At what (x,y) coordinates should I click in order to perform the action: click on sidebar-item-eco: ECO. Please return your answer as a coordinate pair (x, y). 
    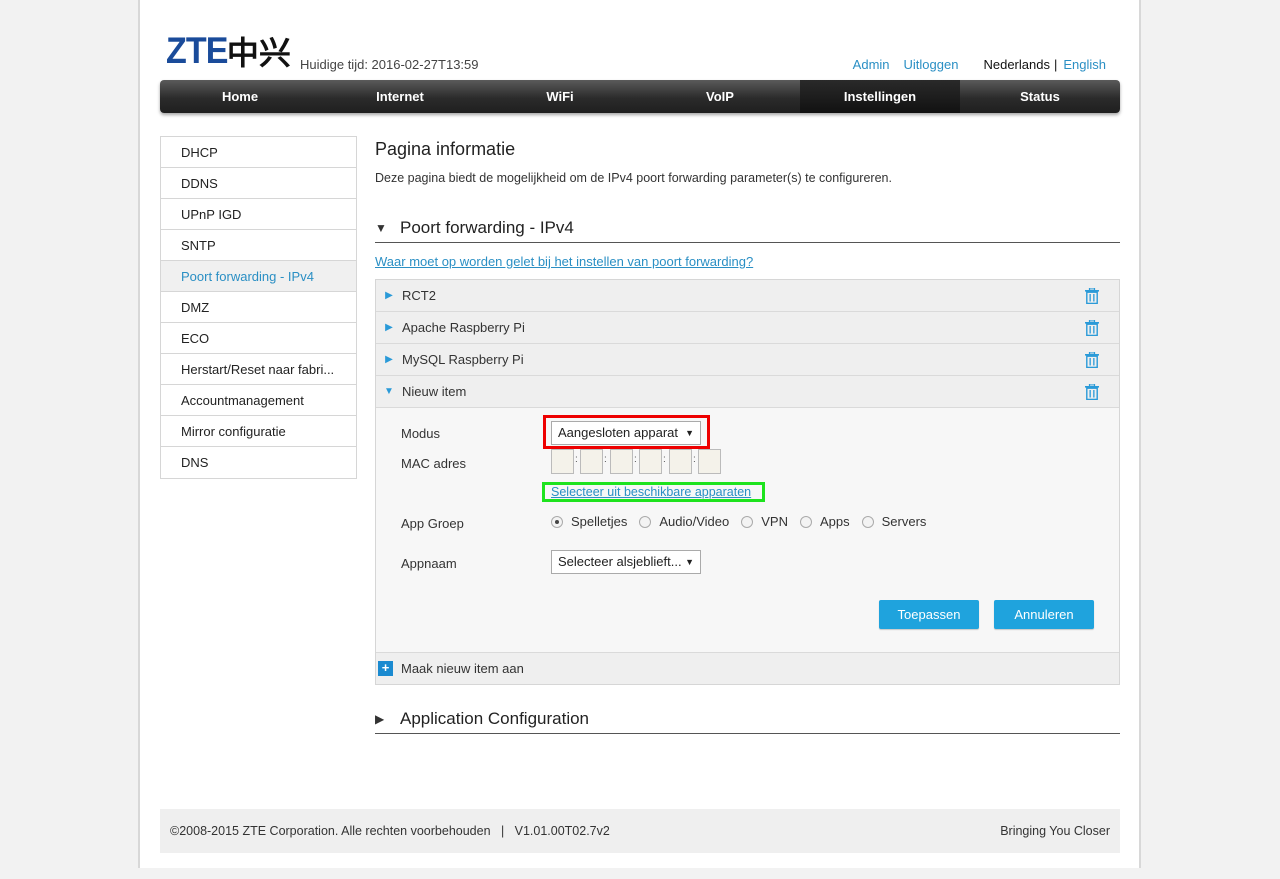
    Looking at the image, I should click on (258, 338).